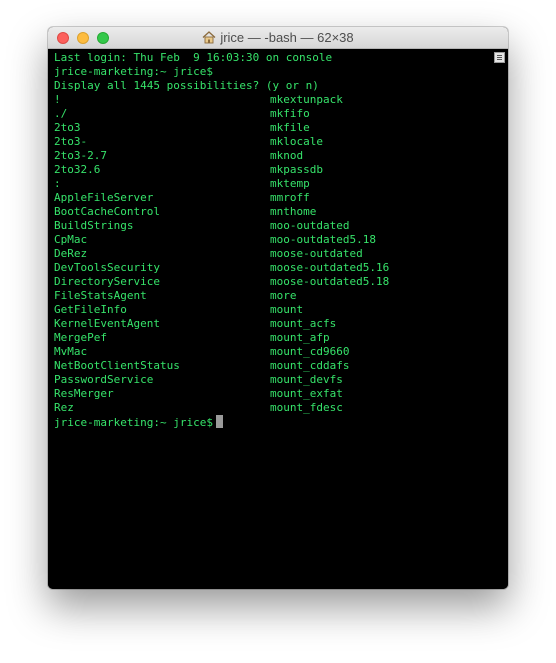 This screenshot has width=556, height=663. Describe the element at coordinates (104, 197) in the screenshot. I see `completion-item: AppleFileServer` at that location.